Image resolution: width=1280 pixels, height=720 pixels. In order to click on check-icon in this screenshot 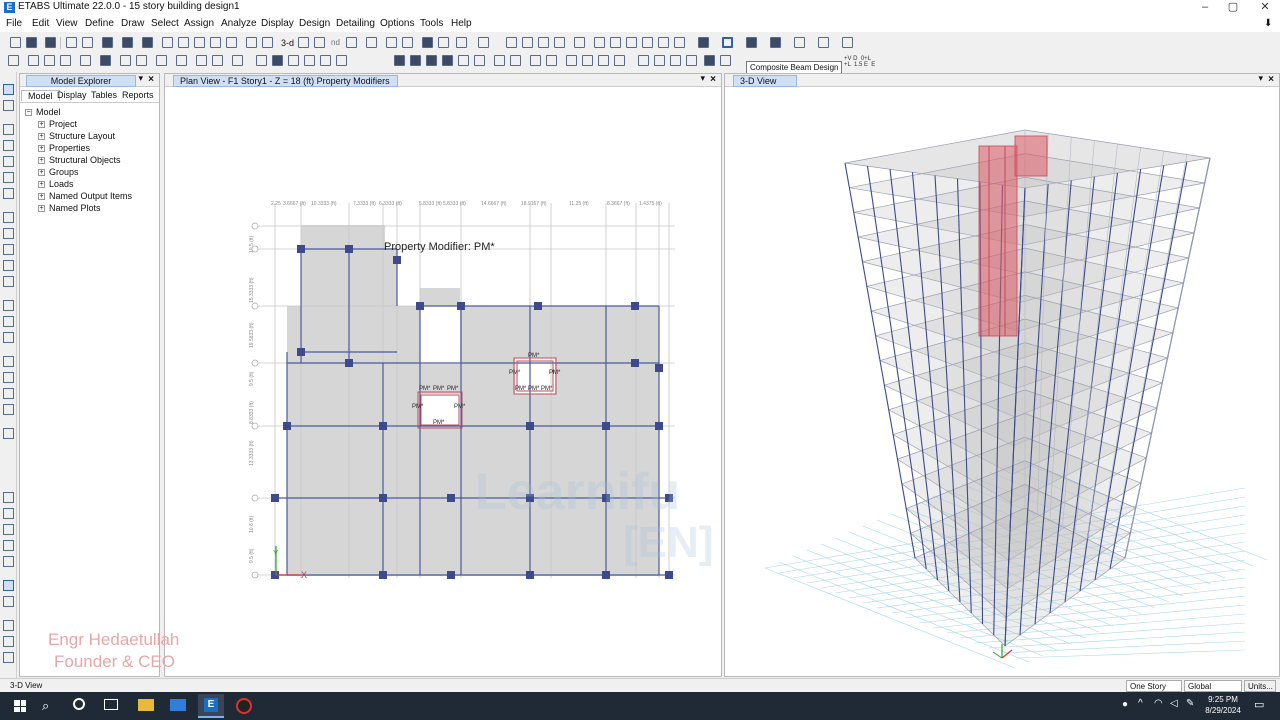, I will do `click(13, 60)`.